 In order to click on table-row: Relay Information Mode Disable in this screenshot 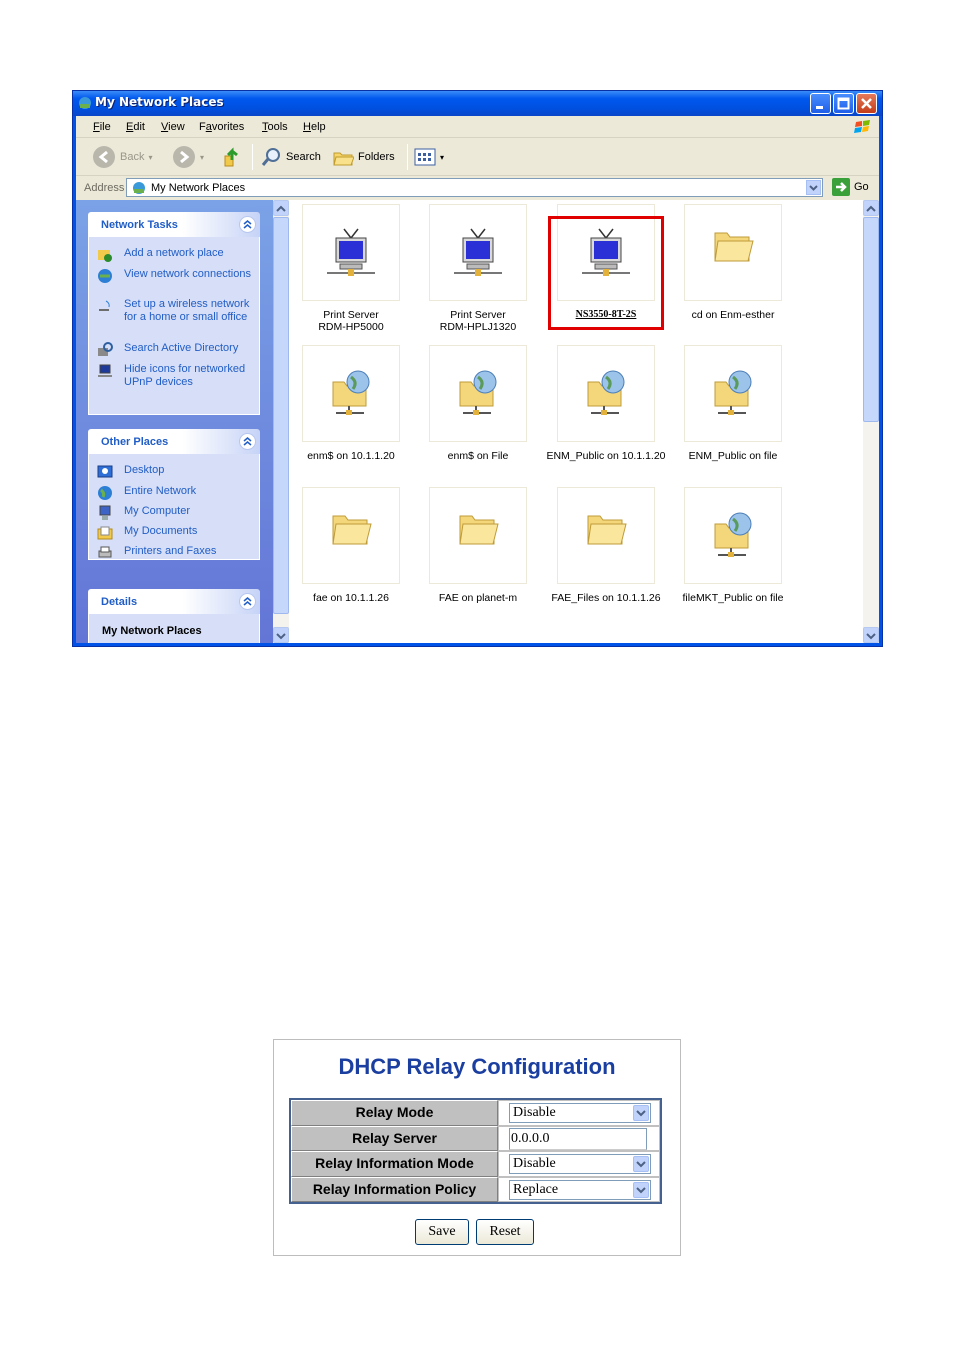, I will do `click(475, 1164)`.